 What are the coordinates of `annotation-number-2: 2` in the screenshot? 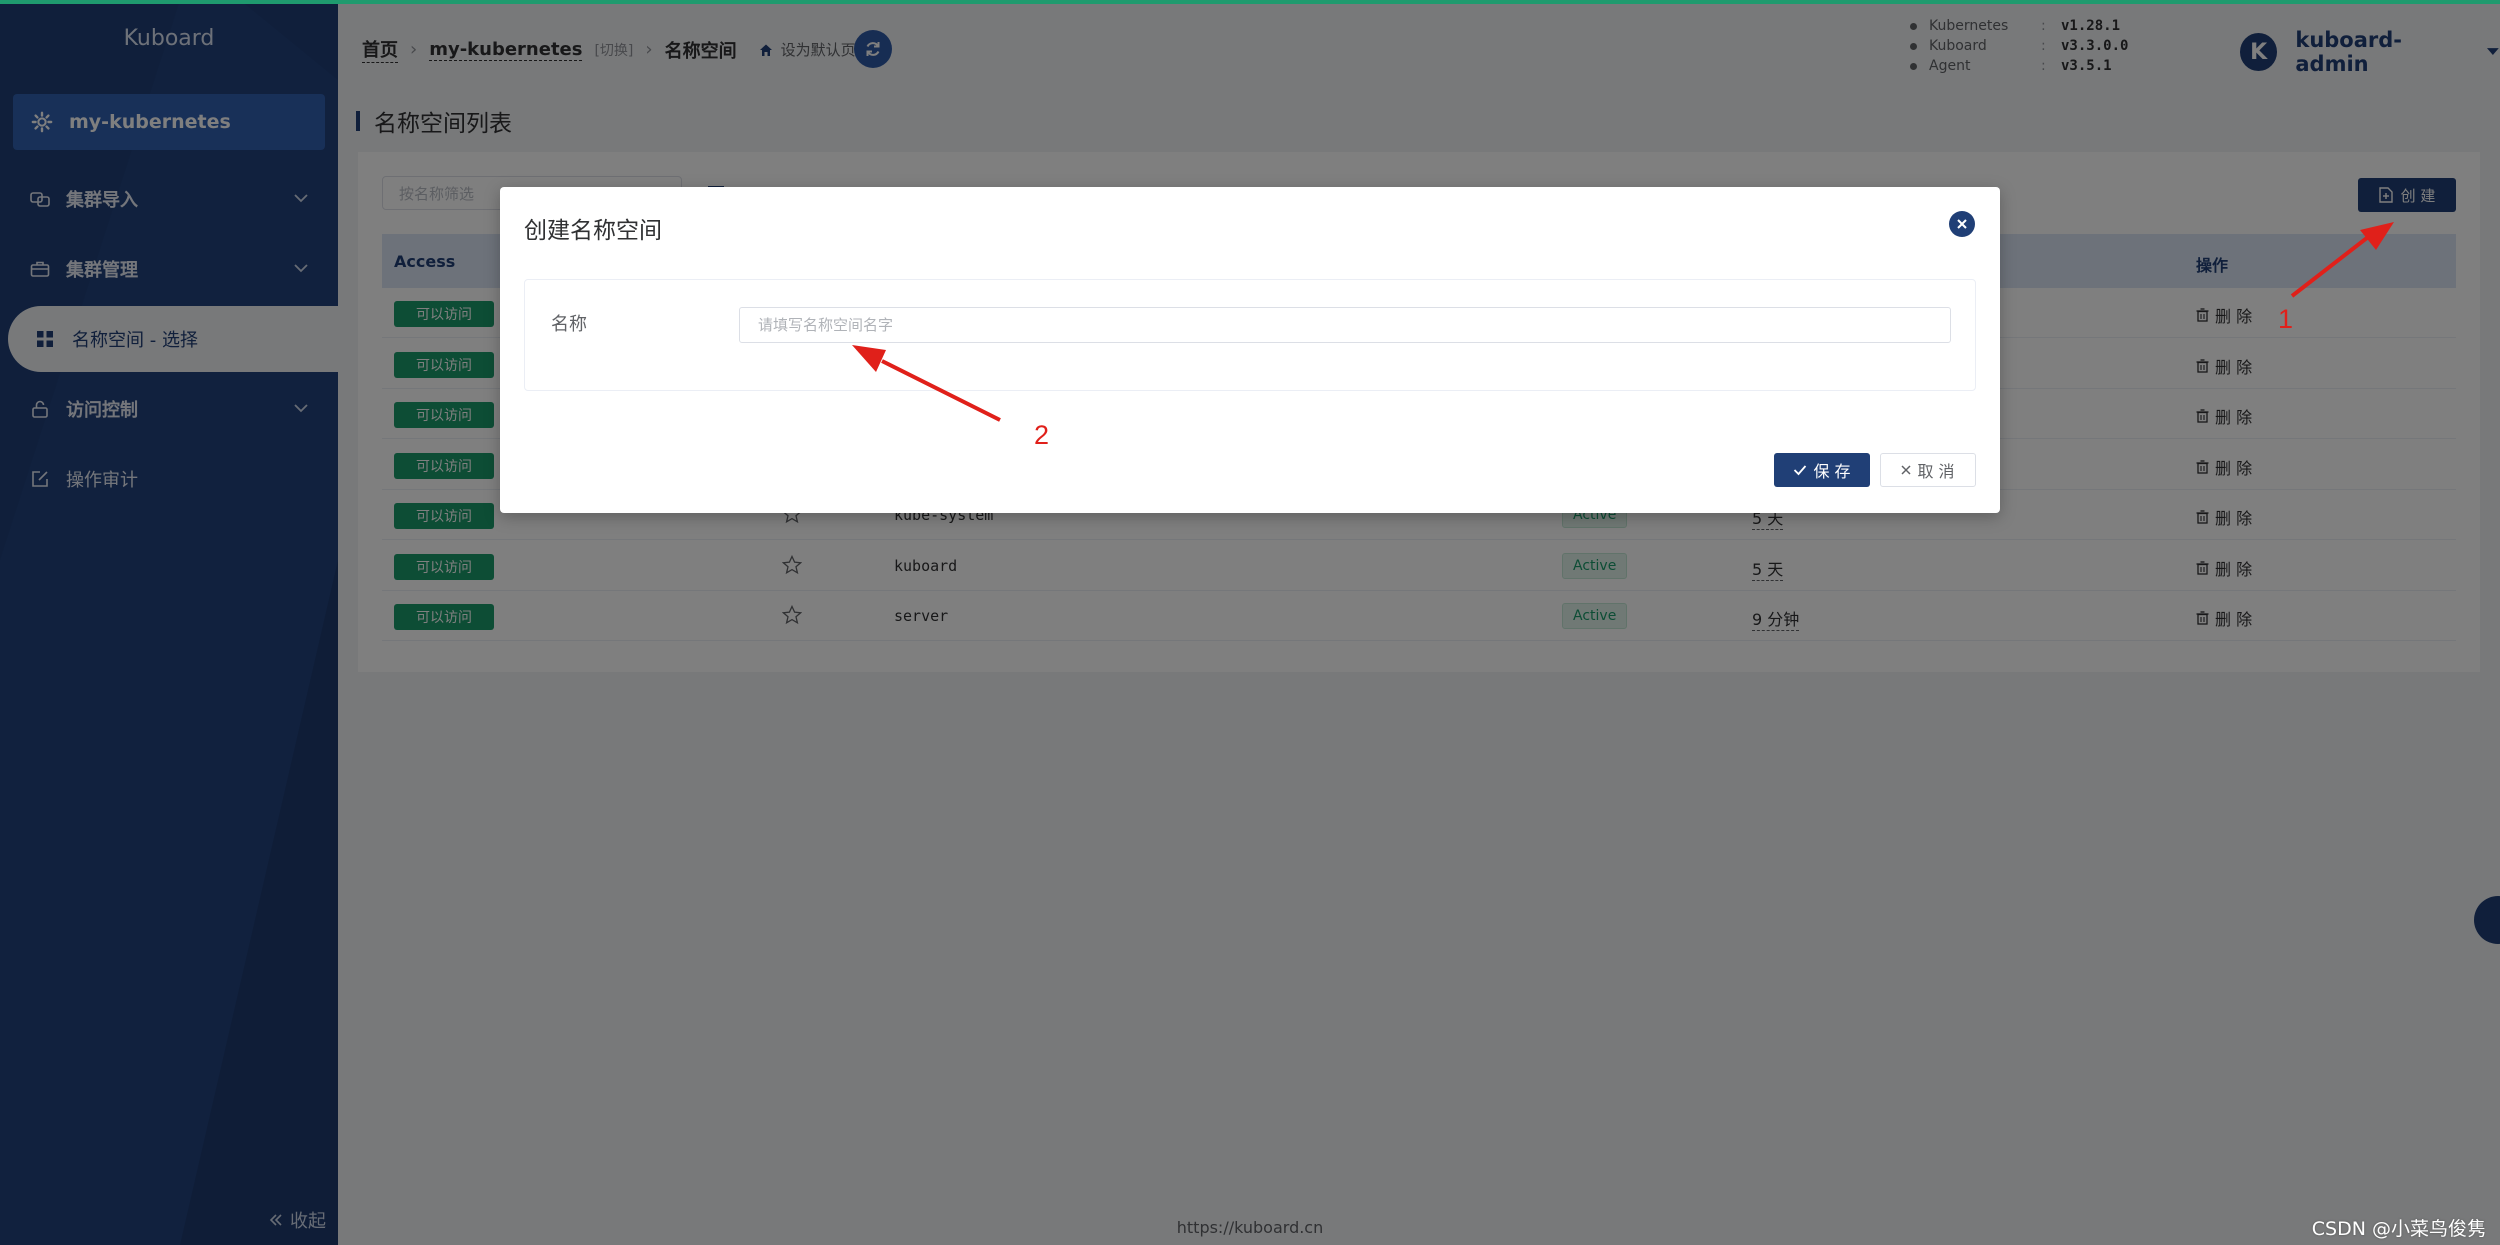 It's located at (1042, 435).